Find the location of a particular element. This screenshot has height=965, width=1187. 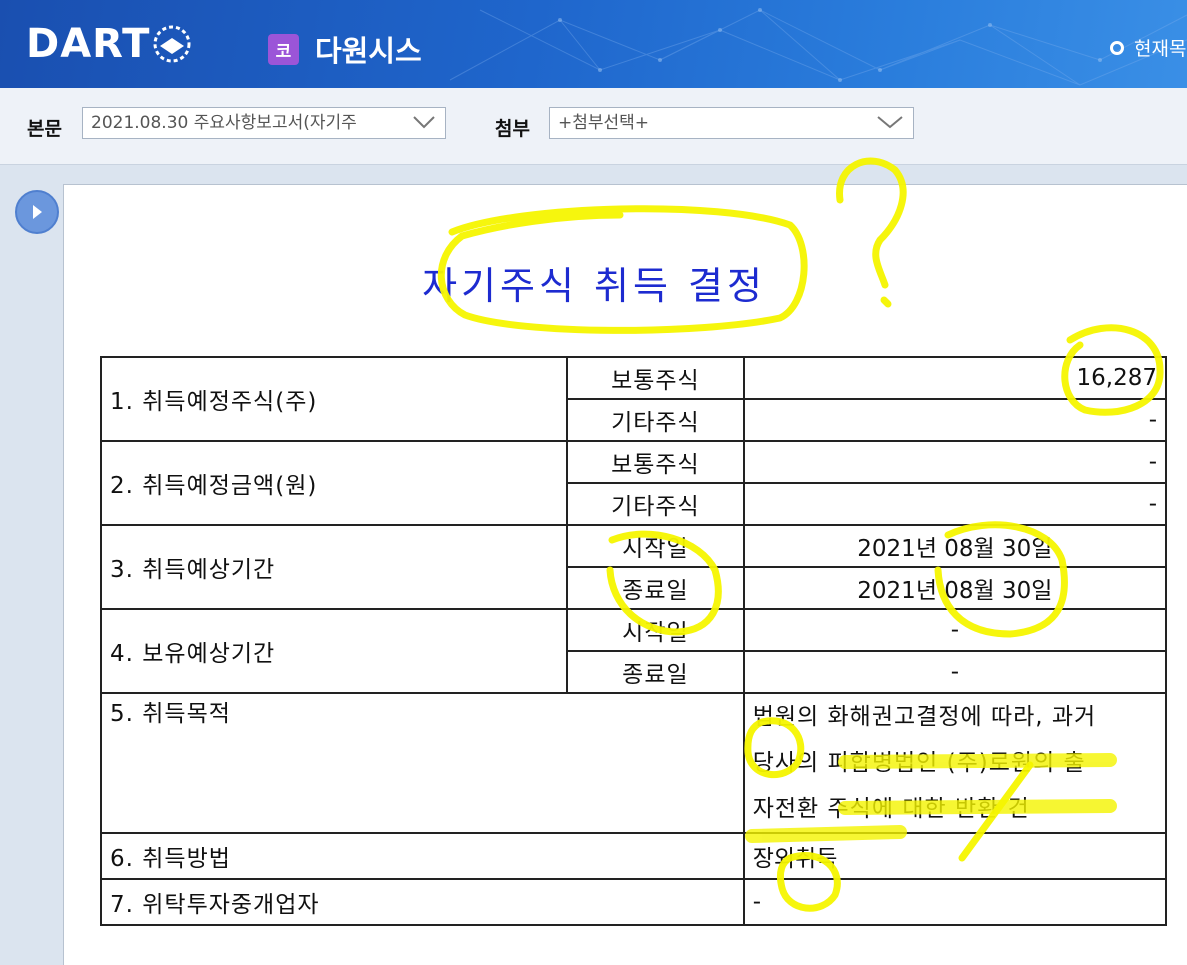

row-label: 1. 취득예정주식(주) is located at coordinates (334, 399).